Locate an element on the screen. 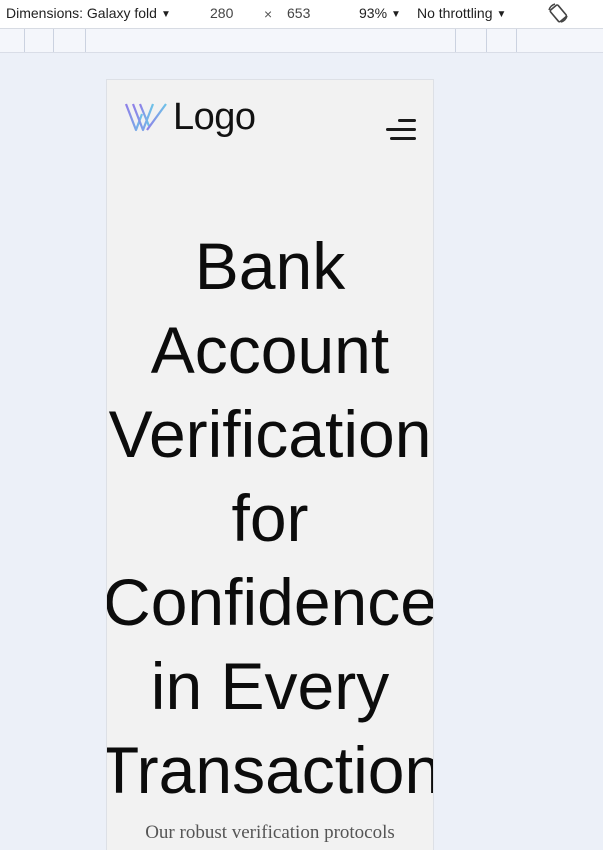  times-sign: × is located at coordinates (268, 14).